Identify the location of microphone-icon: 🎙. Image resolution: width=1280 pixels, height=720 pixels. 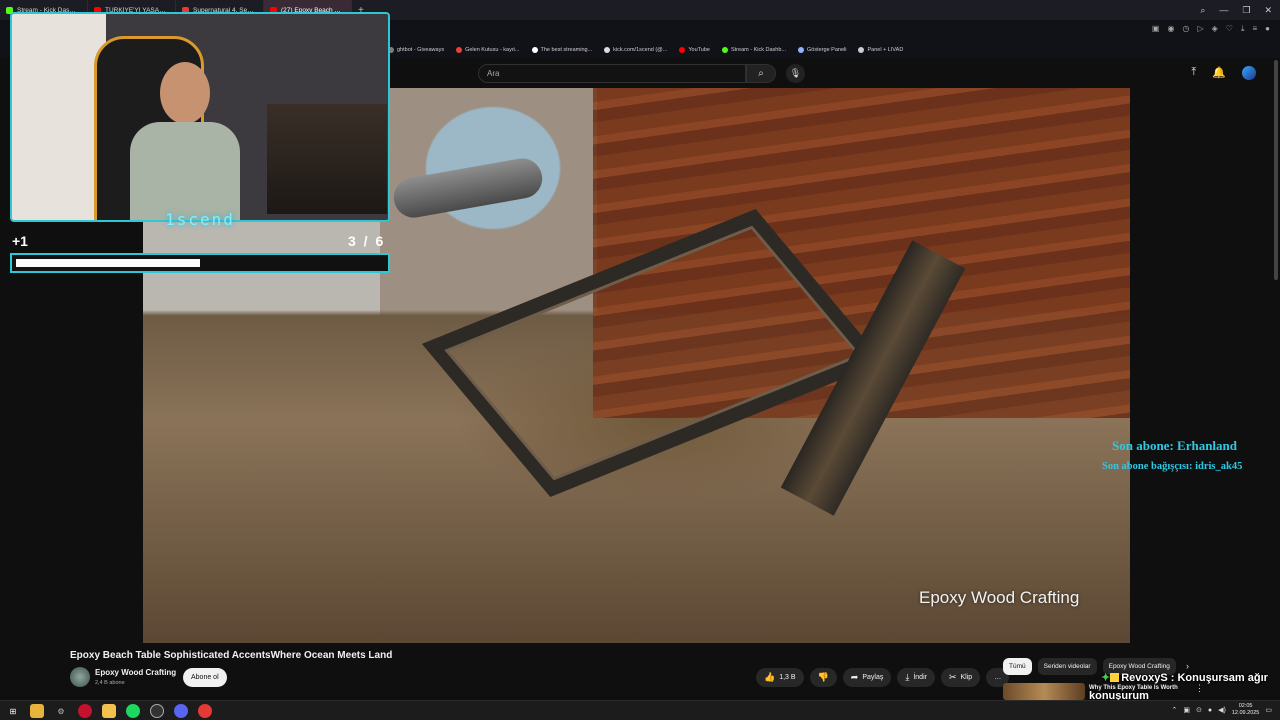
(795, 73).